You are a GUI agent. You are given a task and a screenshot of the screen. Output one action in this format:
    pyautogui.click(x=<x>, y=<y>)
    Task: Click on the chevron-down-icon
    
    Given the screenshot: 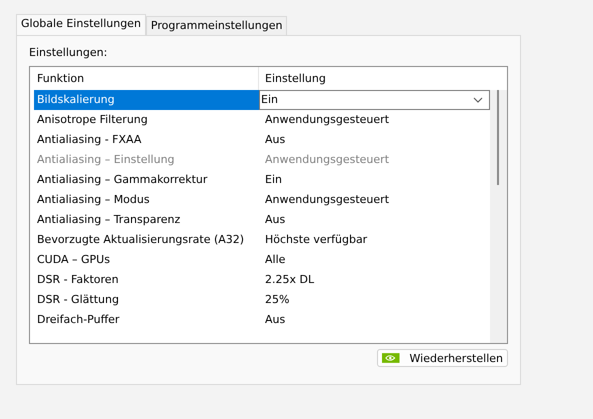 What is the action you would take?
    pyautogui.click(x=478, y=100)
    